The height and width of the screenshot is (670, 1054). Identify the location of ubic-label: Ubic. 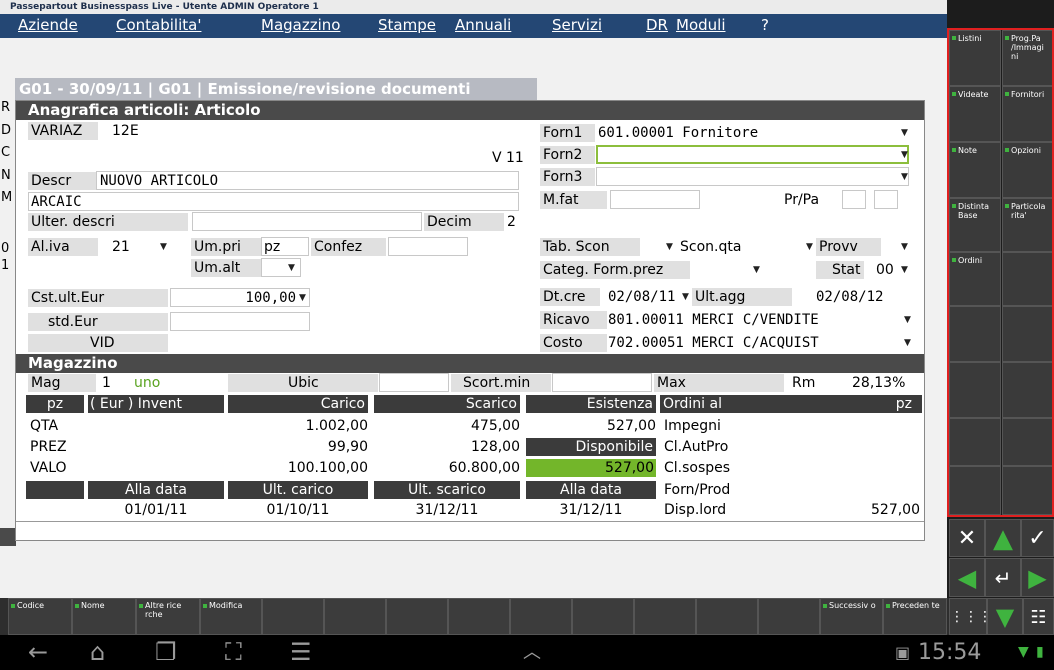
(303, 383).